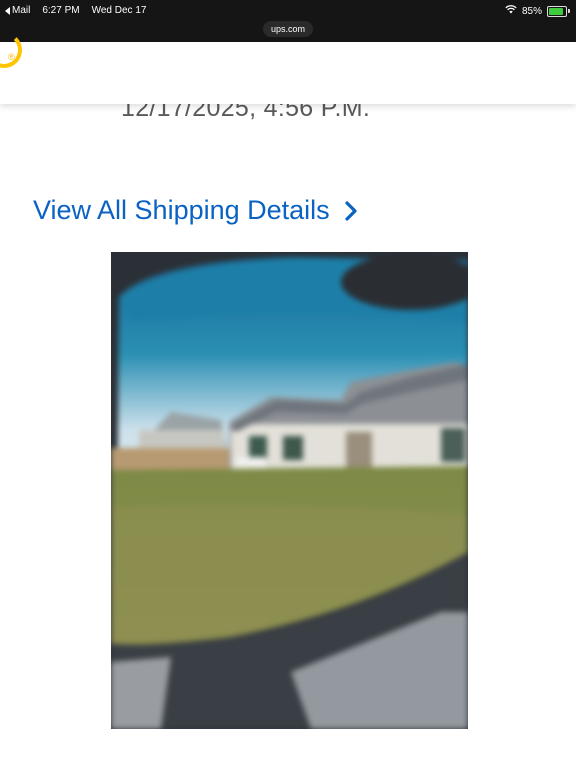 Image resolution: width=576 pixels, height=768 pixels. Describe the element at coordinates (511, 11) in the screenshot. I see `wifi-icon` at that location.